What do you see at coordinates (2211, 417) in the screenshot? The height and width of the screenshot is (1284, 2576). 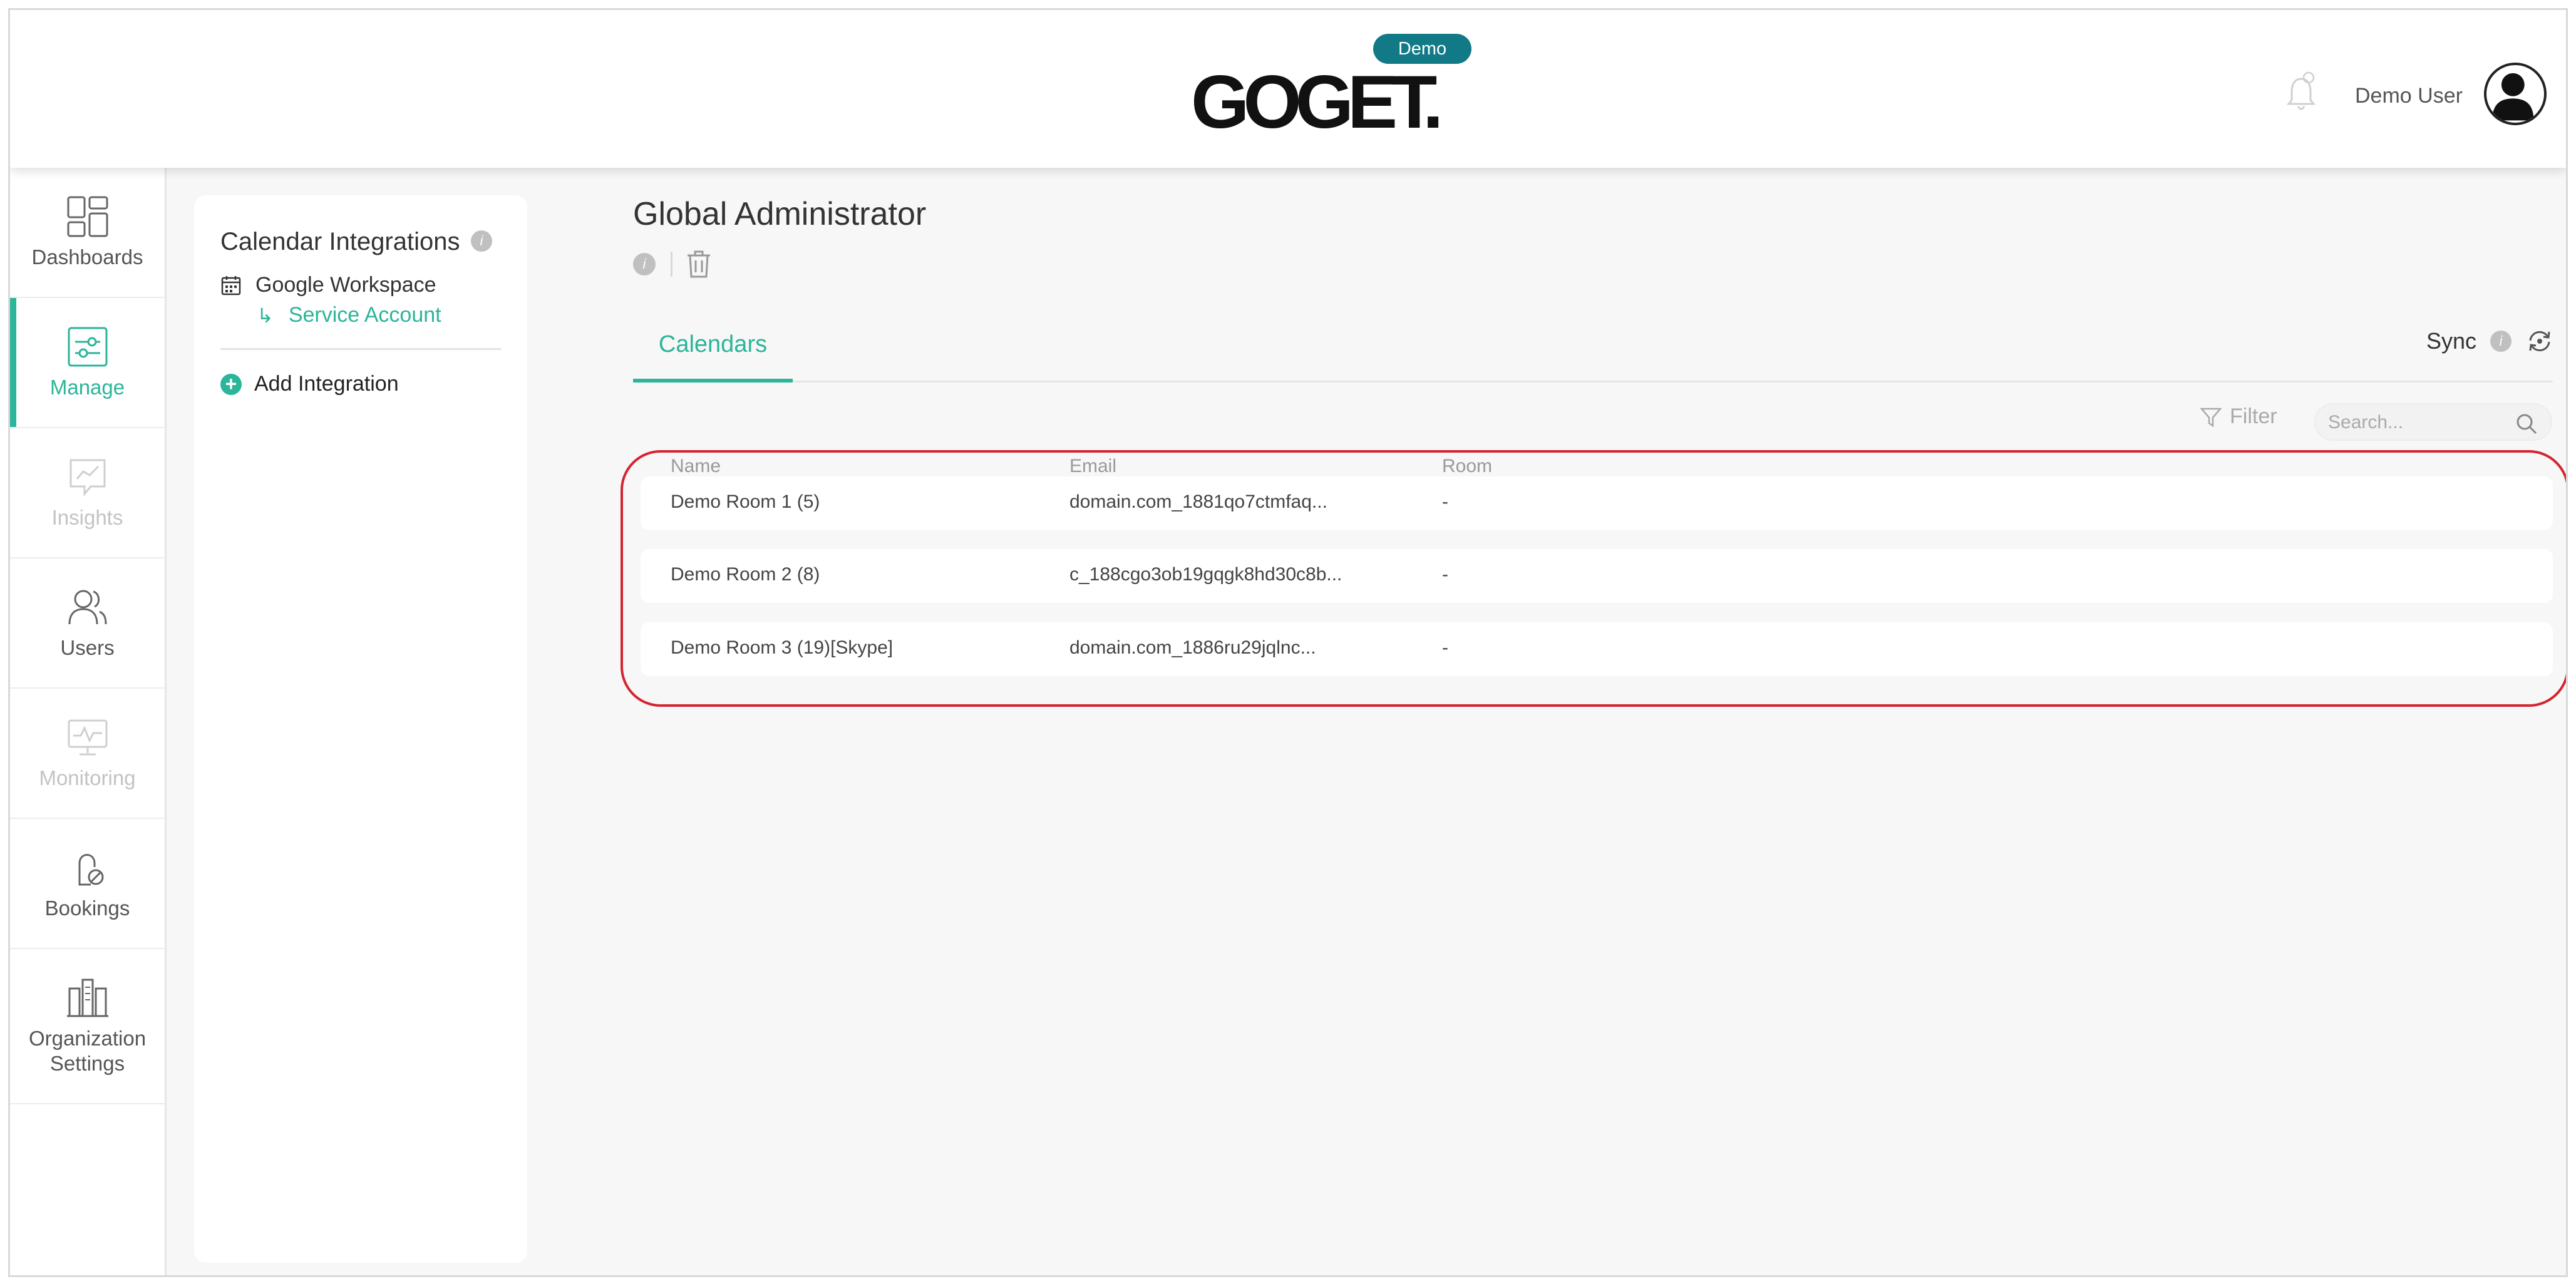 I see `filter-icon` at bounding box center [2211, 417].